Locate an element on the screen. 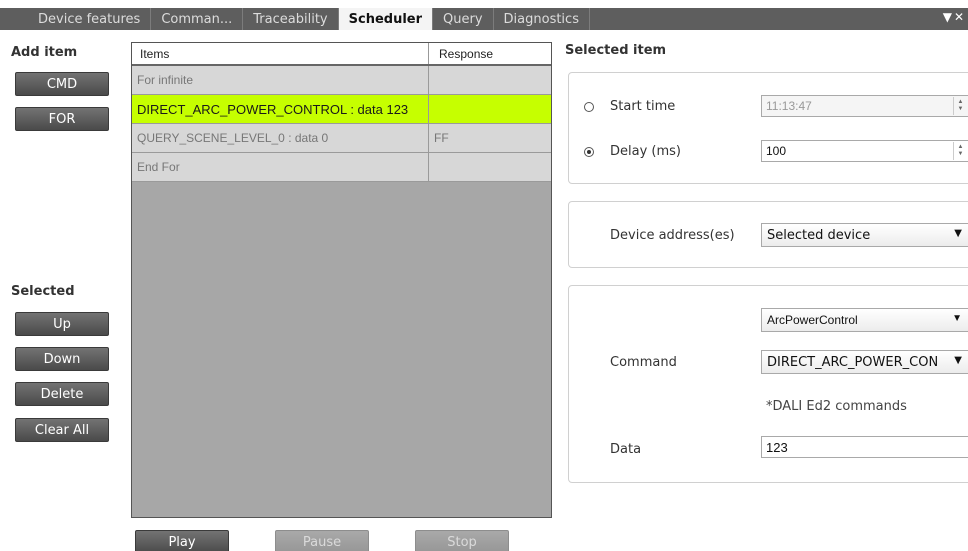 This screenshot has height=551, width=968. clear-all-button: Clear All is located at coordinates (62, 430).